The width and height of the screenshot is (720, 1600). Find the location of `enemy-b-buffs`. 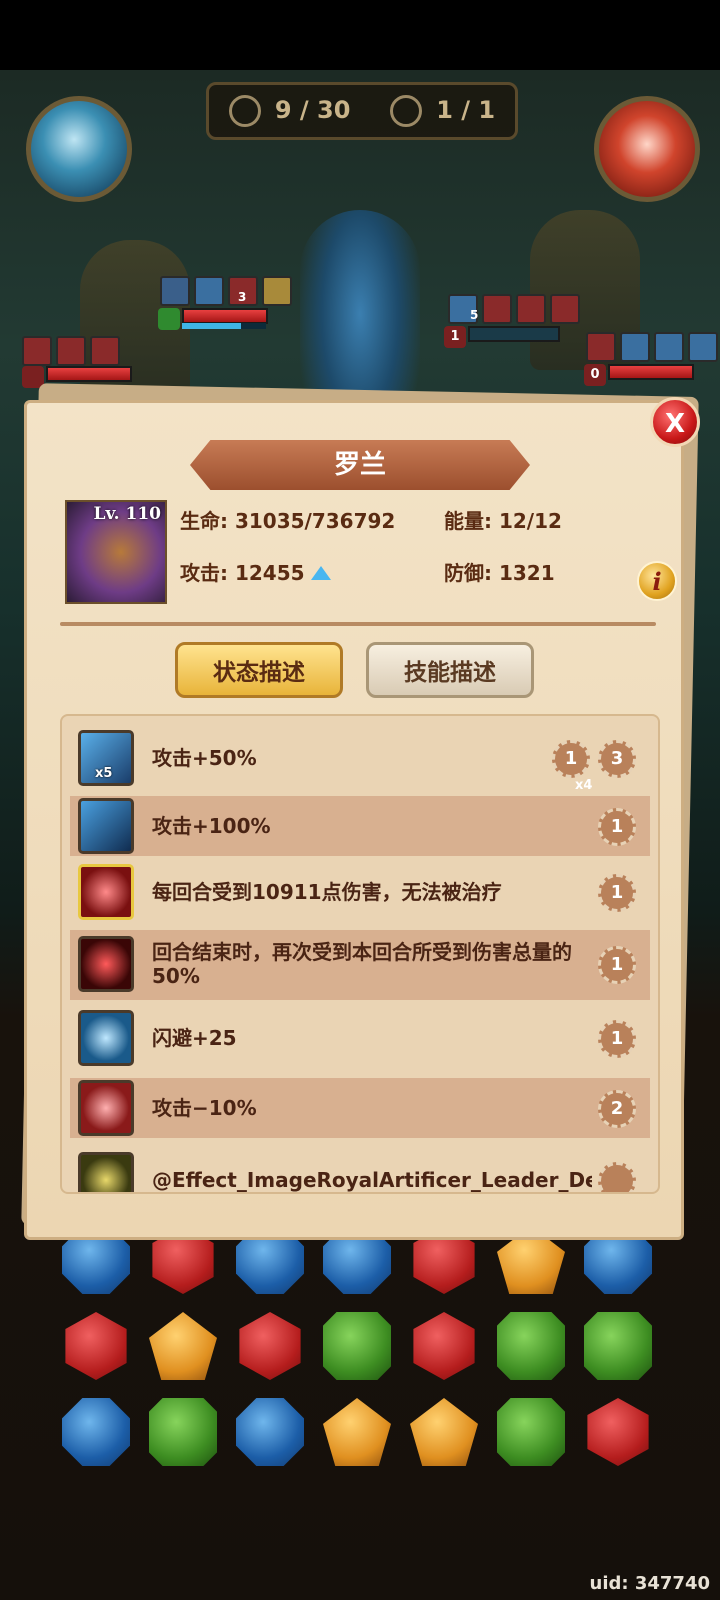

enemy-b-buffs is located at coordinates (514, 309).